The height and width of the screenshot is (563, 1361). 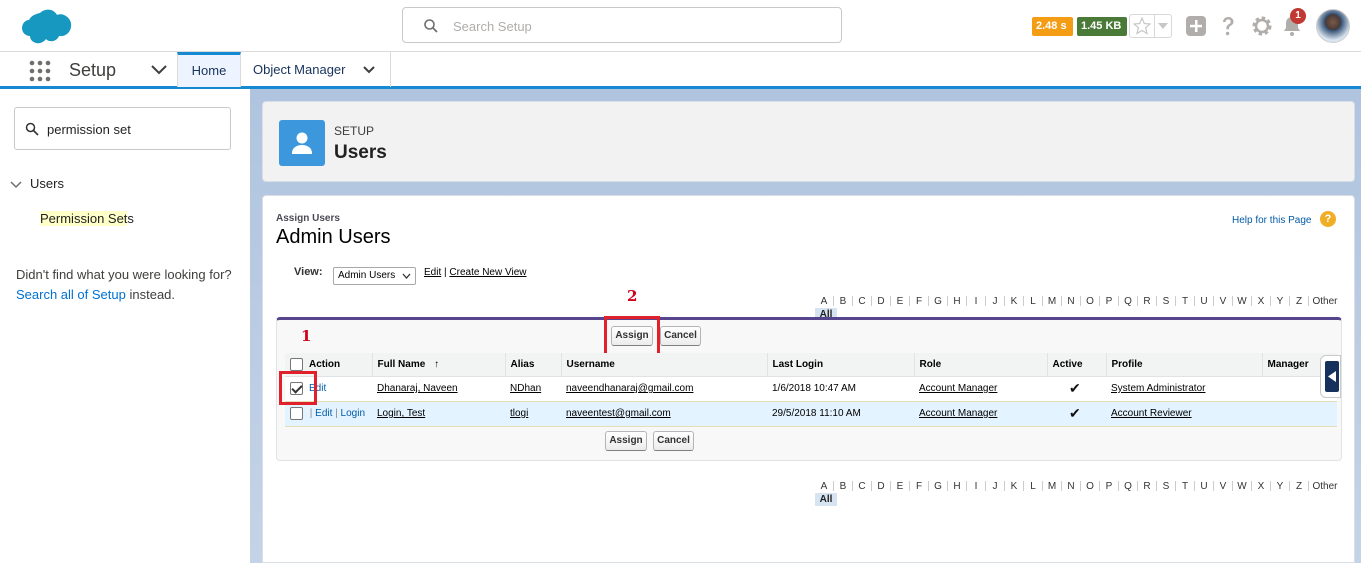 I want to click on login-link: Login, so click(x=353, y=413).